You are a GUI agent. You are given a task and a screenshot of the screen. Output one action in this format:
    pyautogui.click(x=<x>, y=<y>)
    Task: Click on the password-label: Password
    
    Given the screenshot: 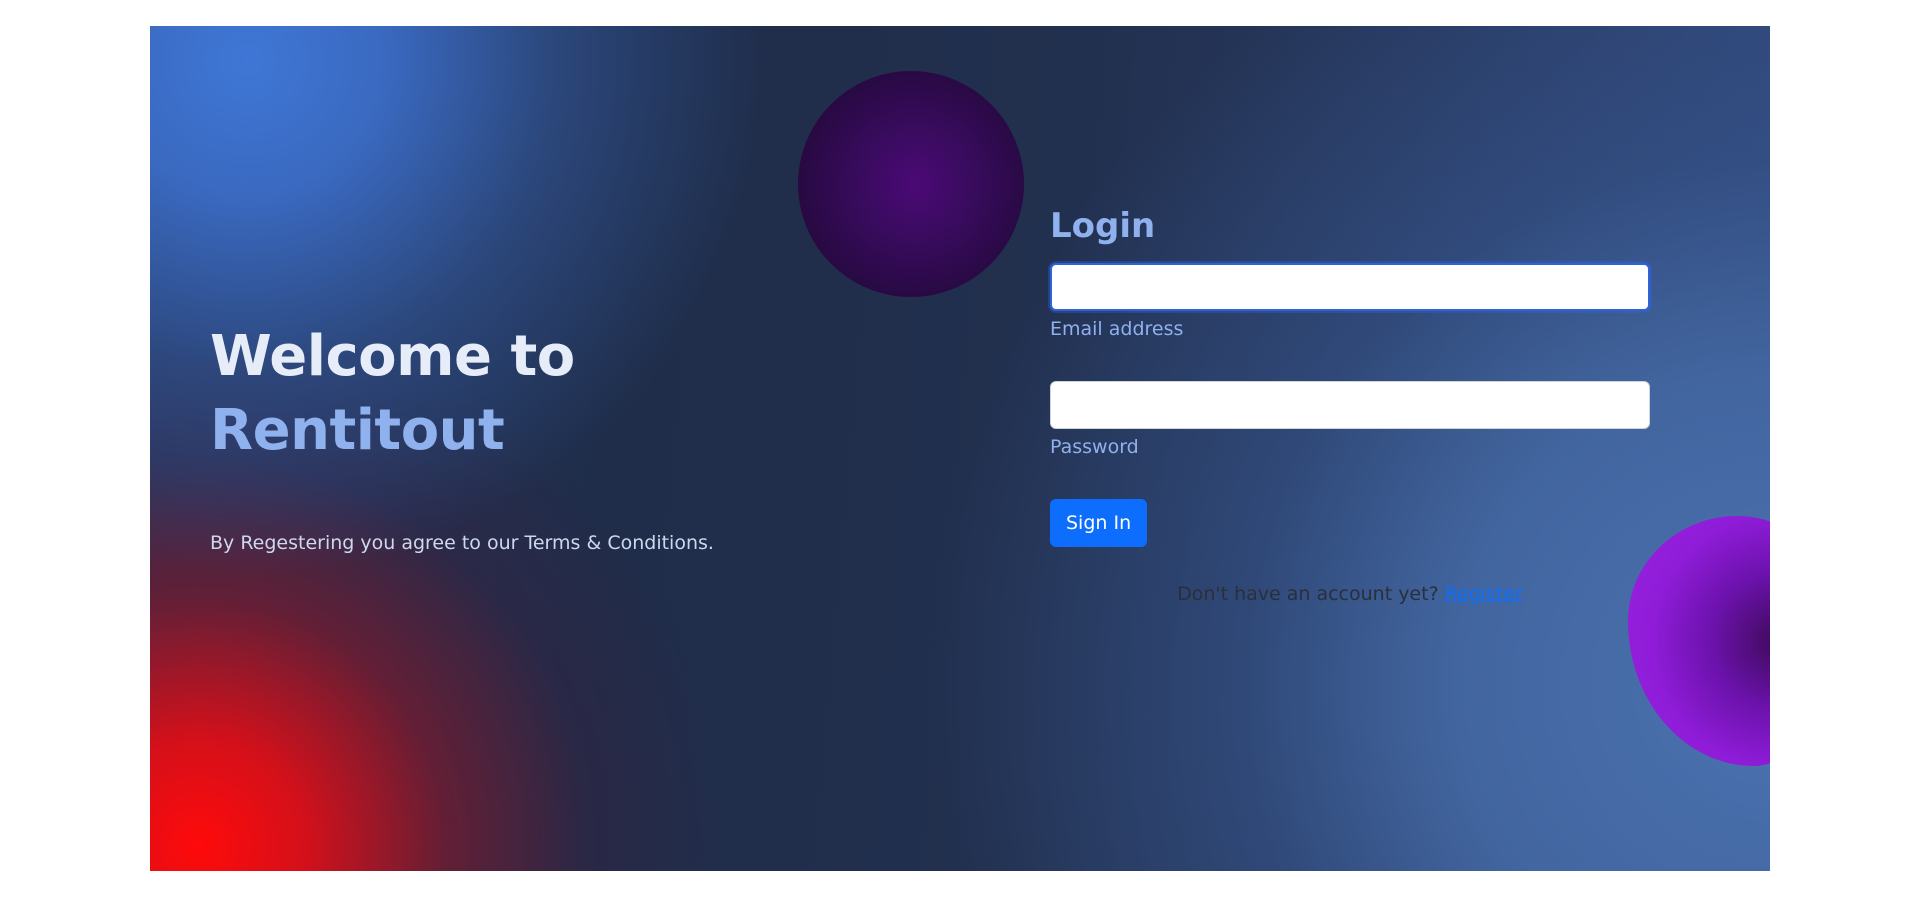 What is the action you would take?
    pyautogui.click(x=1094, y=447)
    